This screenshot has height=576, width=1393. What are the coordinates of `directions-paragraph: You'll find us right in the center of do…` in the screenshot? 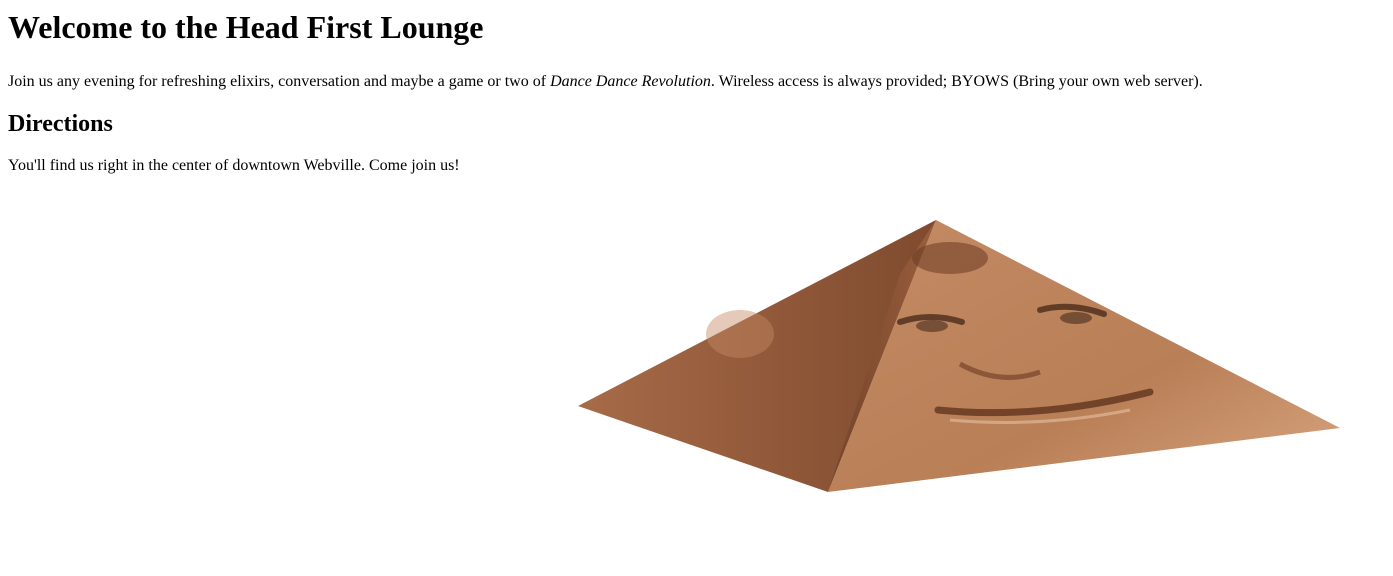 It's located at (234, 165).